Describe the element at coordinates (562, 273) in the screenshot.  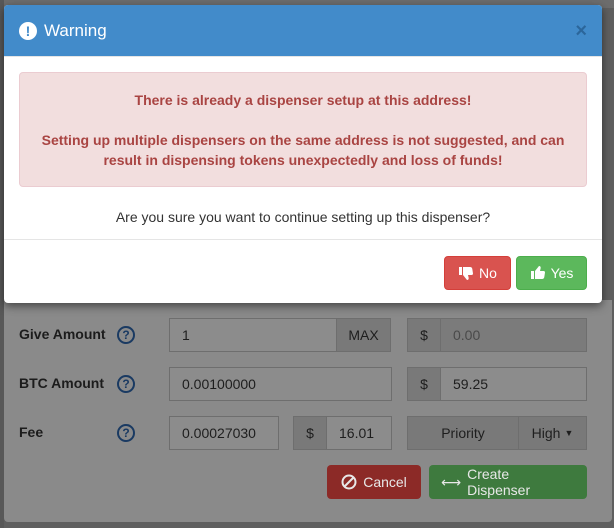
I see `yes-label: Yes` at that location.